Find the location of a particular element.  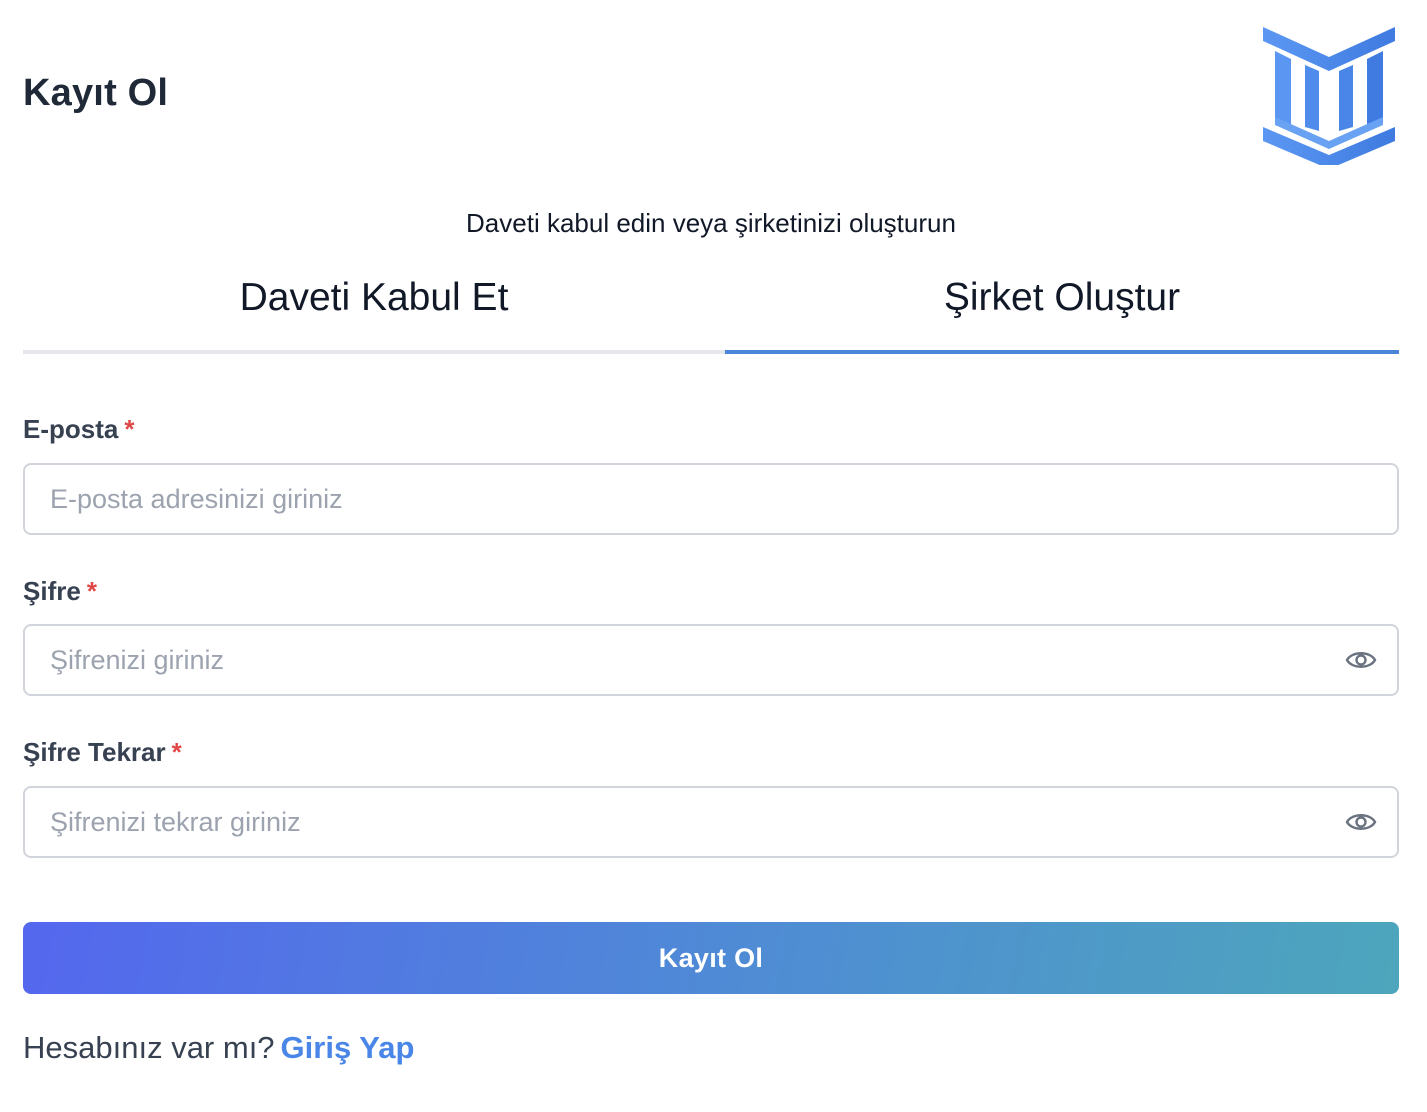

password-confirm-field is located at coordinates (711, 822).